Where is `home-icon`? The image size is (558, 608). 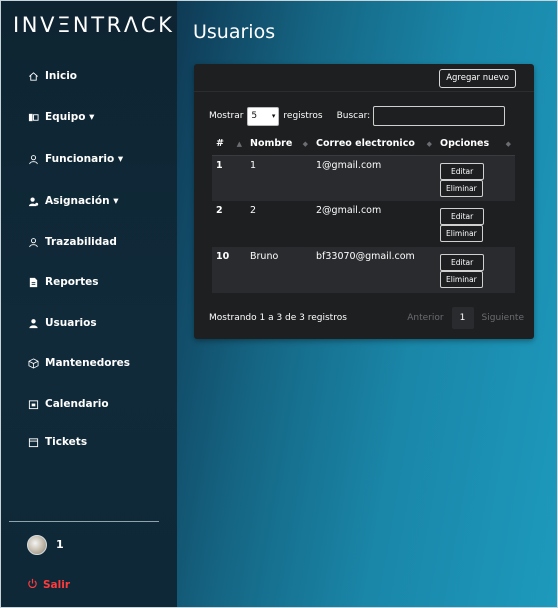 home-icon is located at coordinates (33, 76).